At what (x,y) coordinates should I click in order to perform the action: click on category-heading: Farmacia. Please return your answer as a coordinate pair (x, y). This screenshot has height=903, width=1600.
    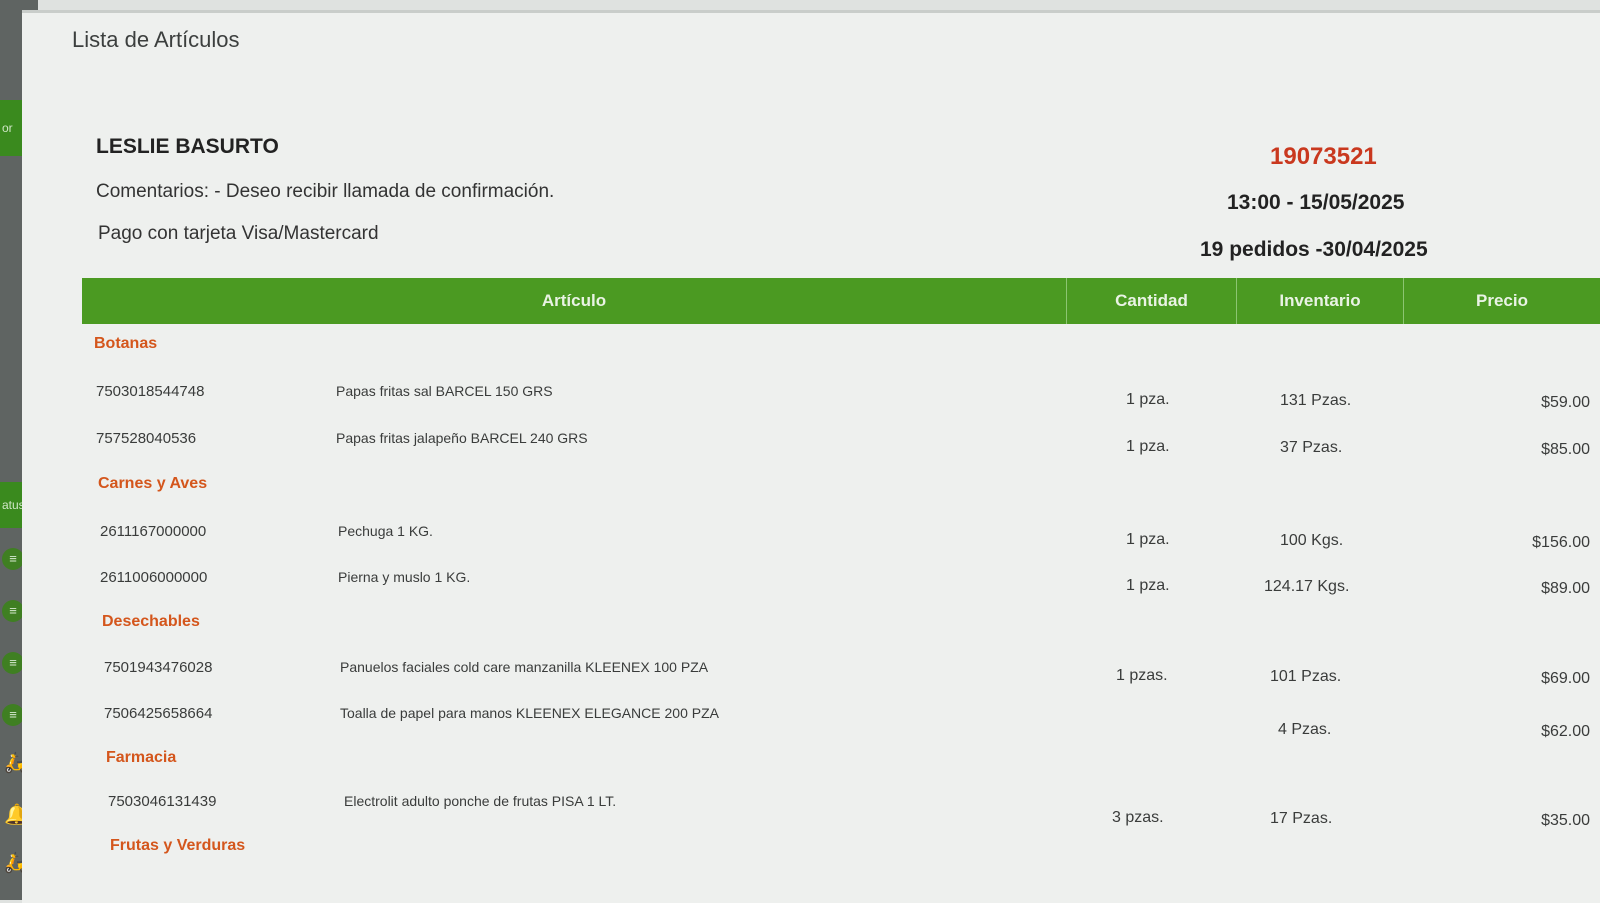
    Looking at the image, I should click on (141, 757).